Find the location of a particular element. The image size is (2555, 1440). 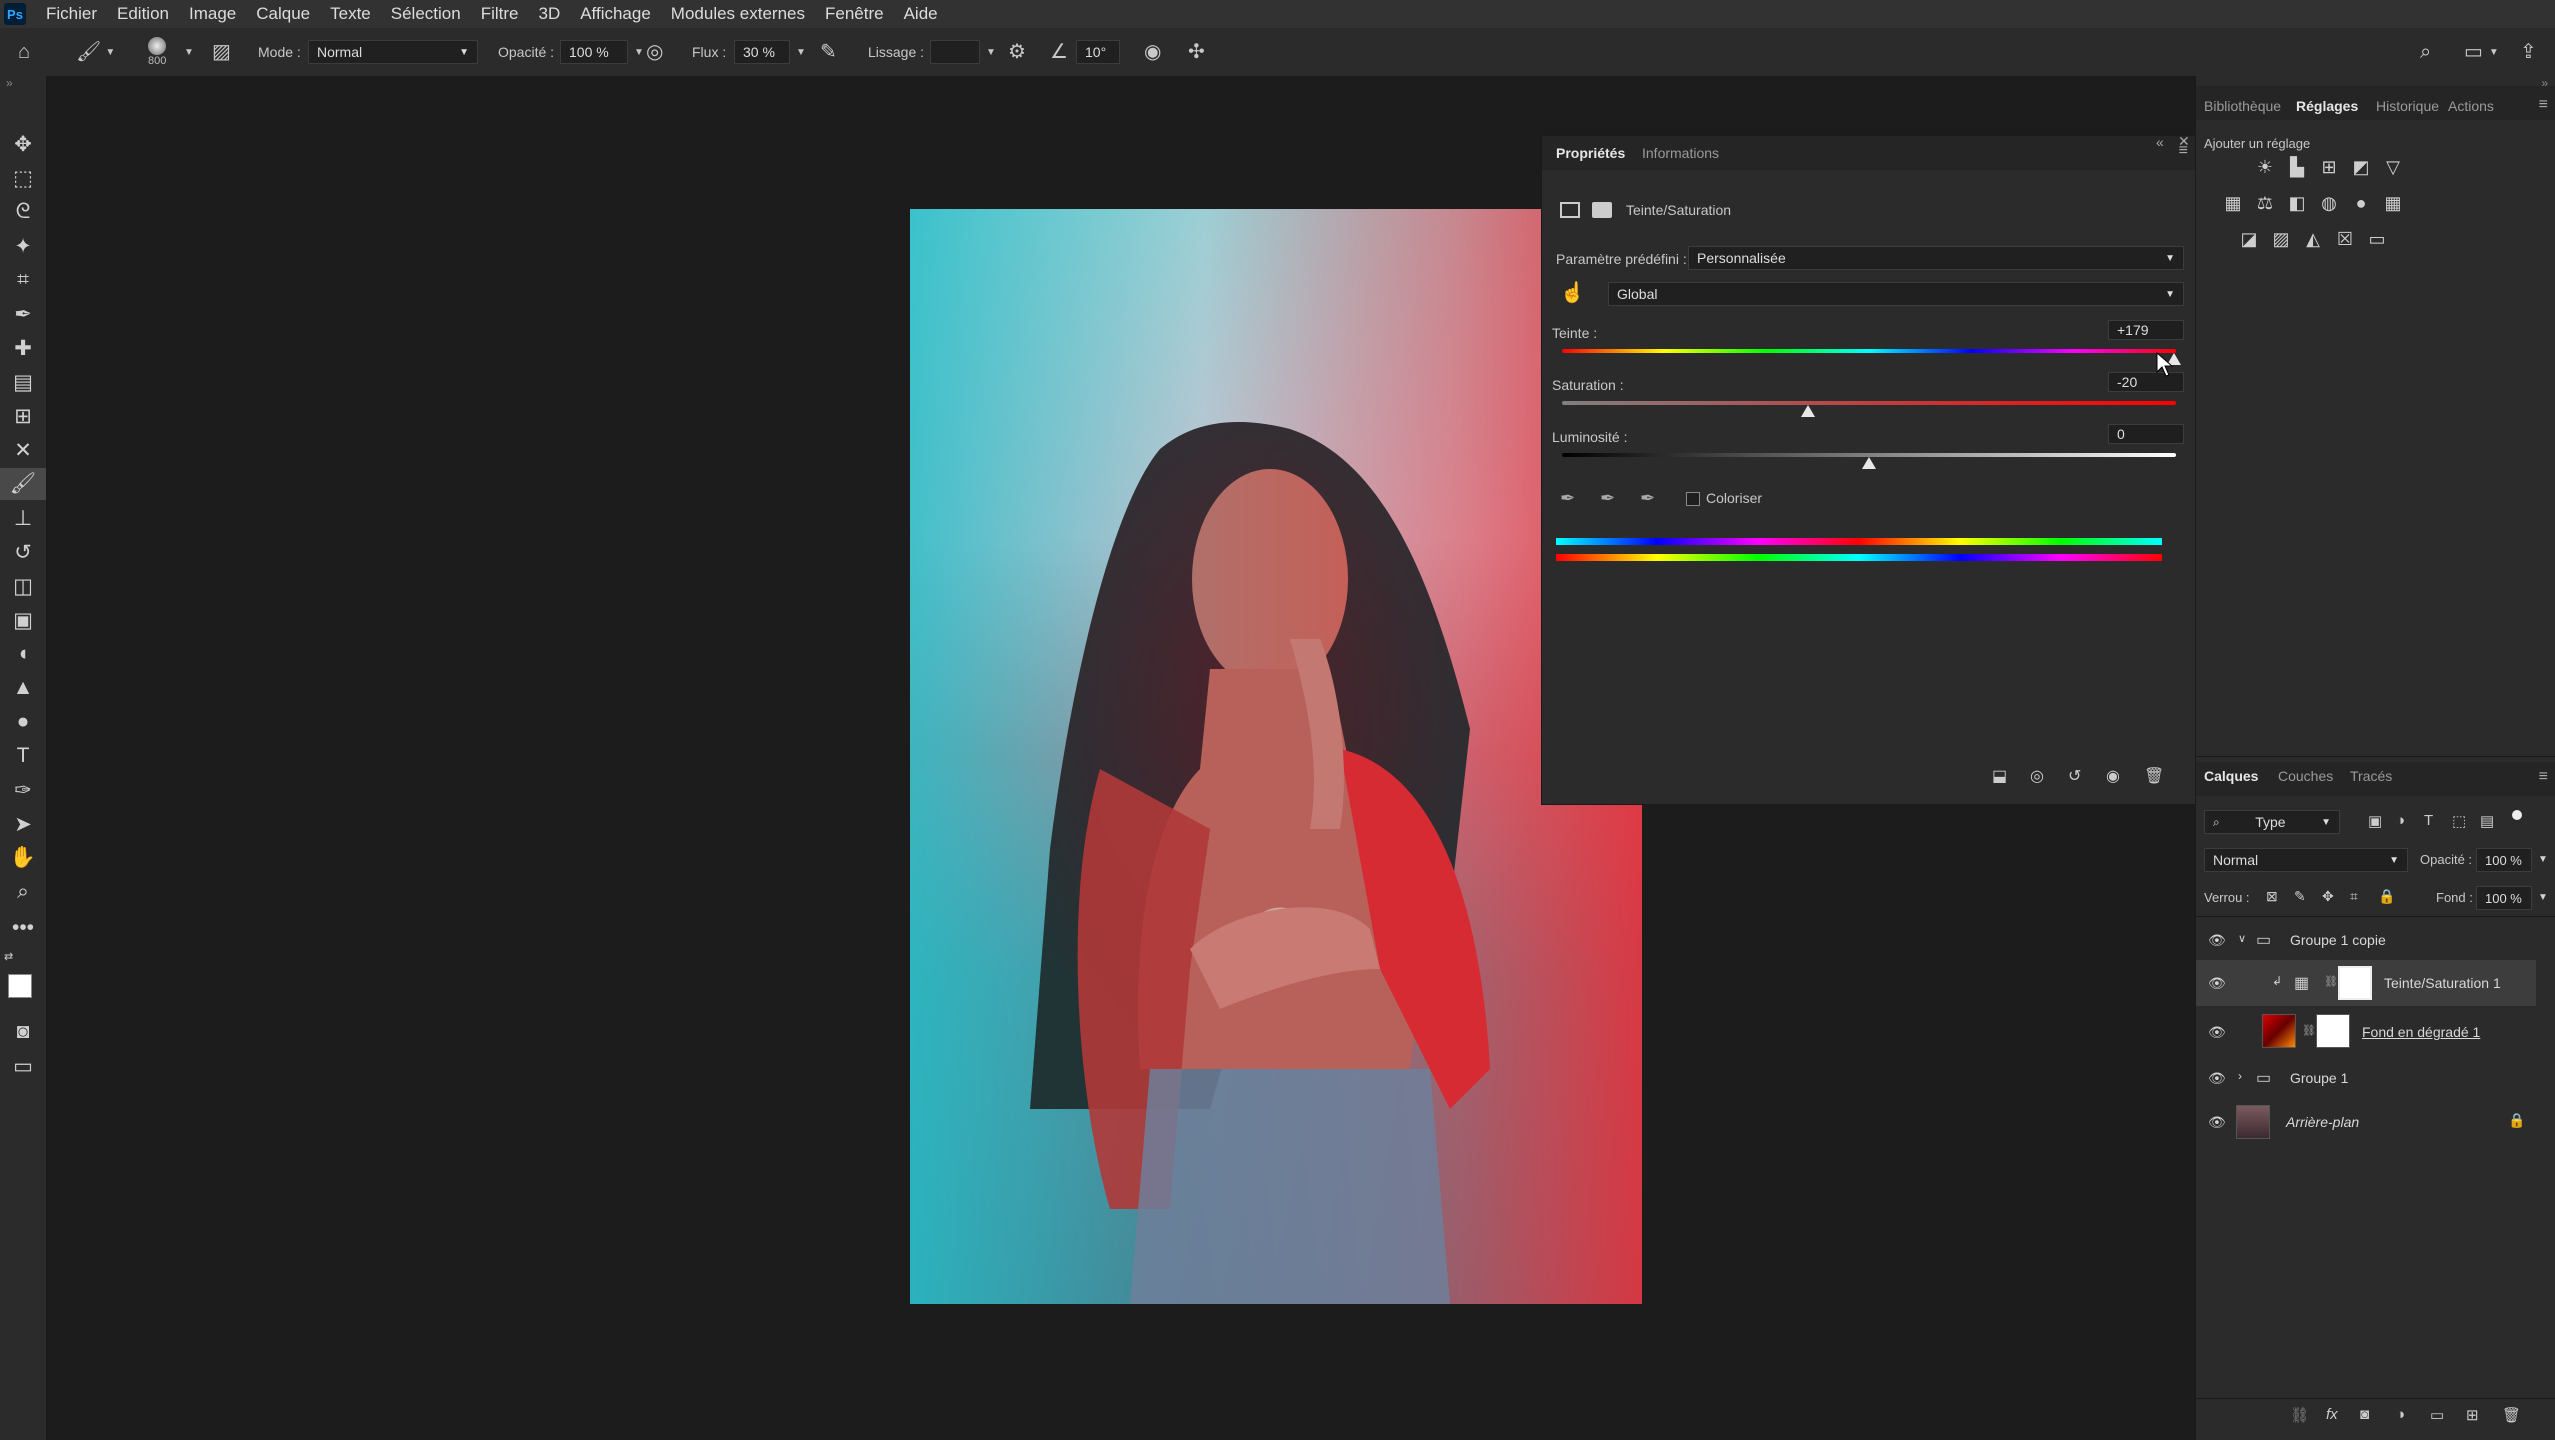

move-tool-icon: ✥ is located at coordinates (23, 144).